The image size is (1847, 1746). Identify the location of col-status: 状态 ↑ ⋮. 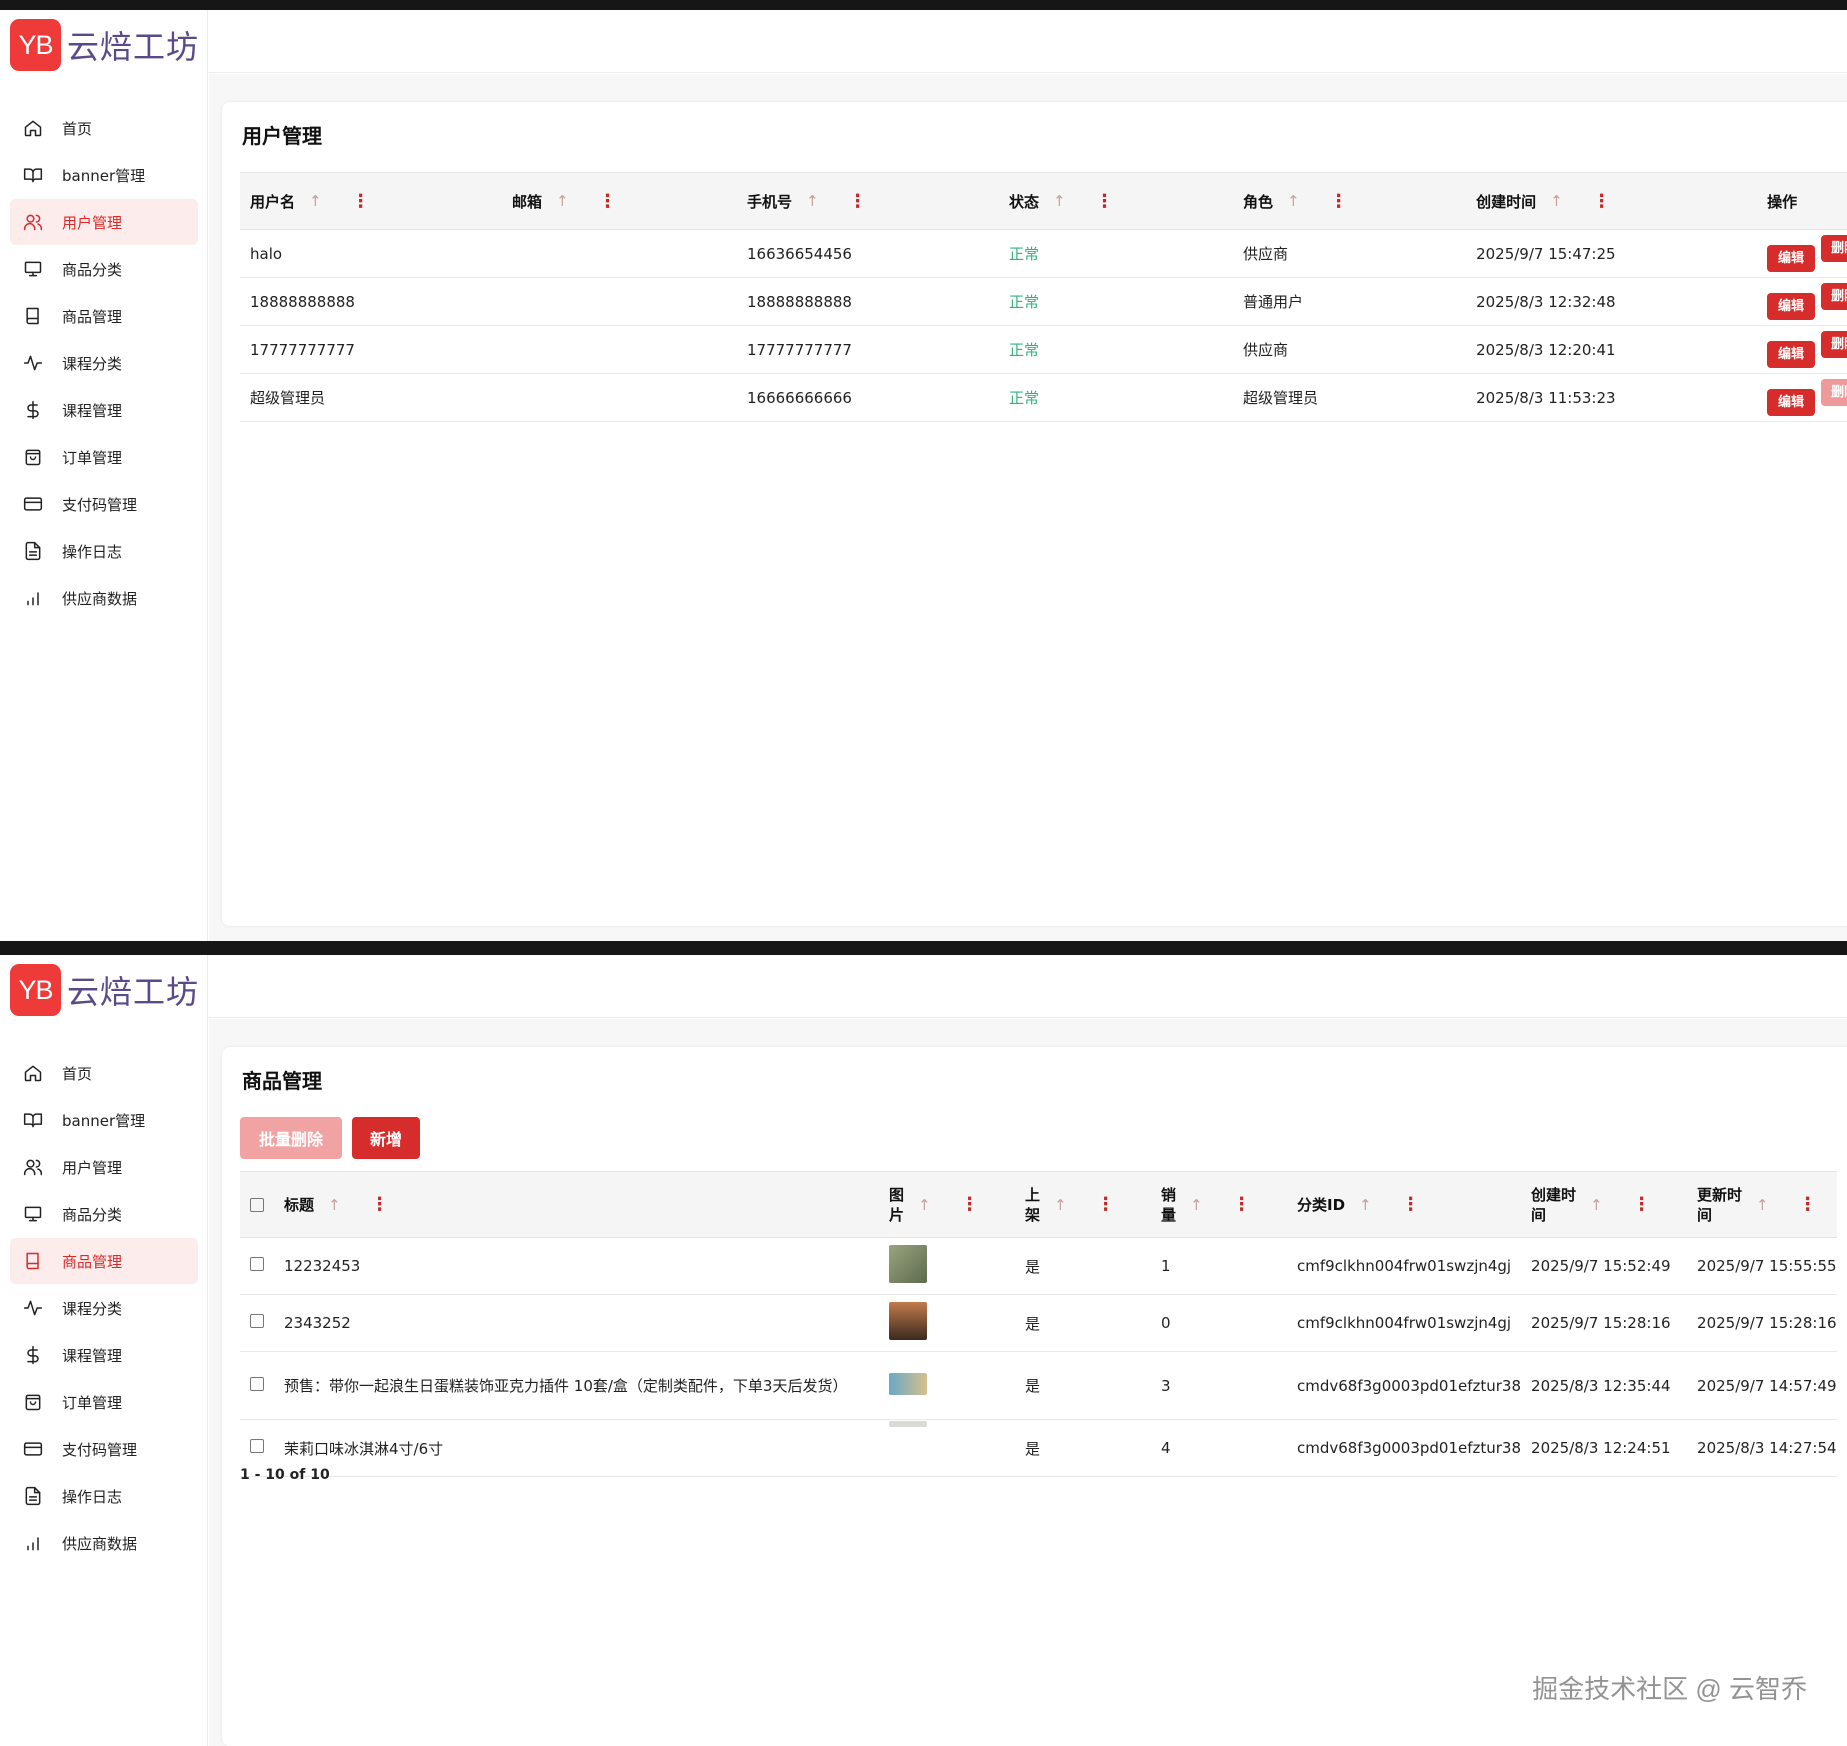
(1115, 201).